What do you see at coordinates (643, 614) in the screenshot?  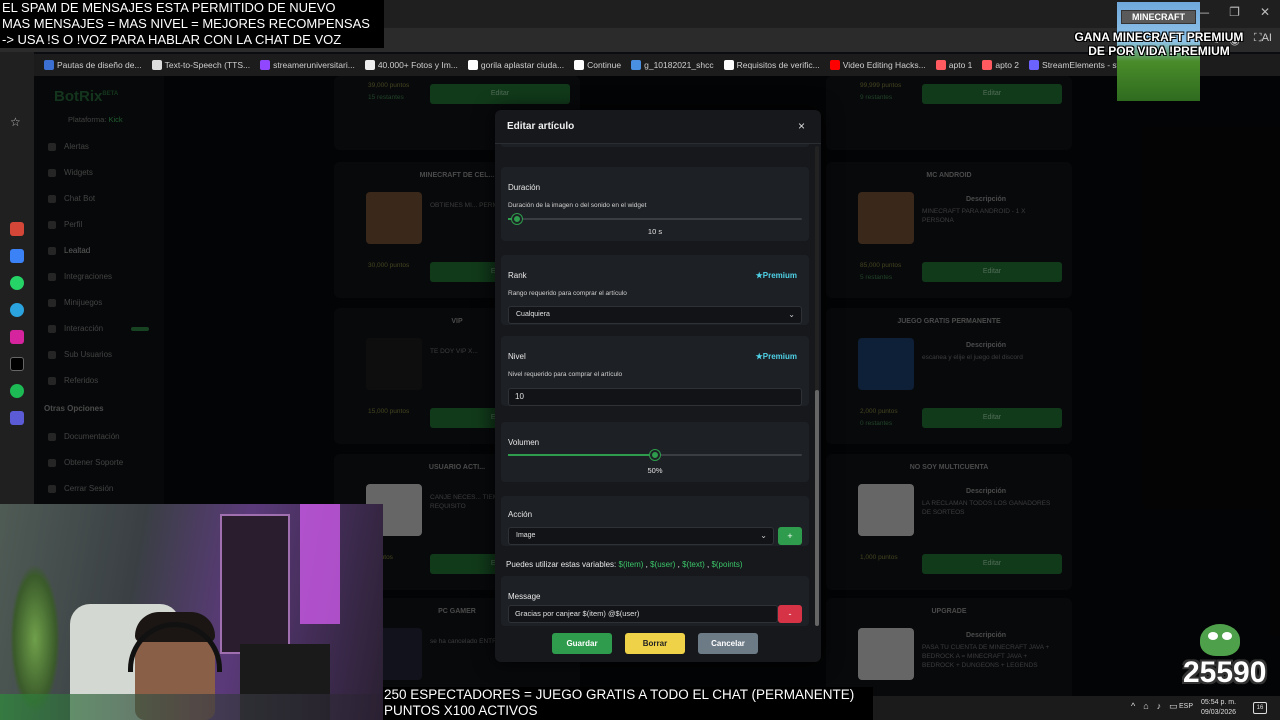 I see `message-input: Gracias por canjear $(item) @$(user)` at bounding box center [643, 614].